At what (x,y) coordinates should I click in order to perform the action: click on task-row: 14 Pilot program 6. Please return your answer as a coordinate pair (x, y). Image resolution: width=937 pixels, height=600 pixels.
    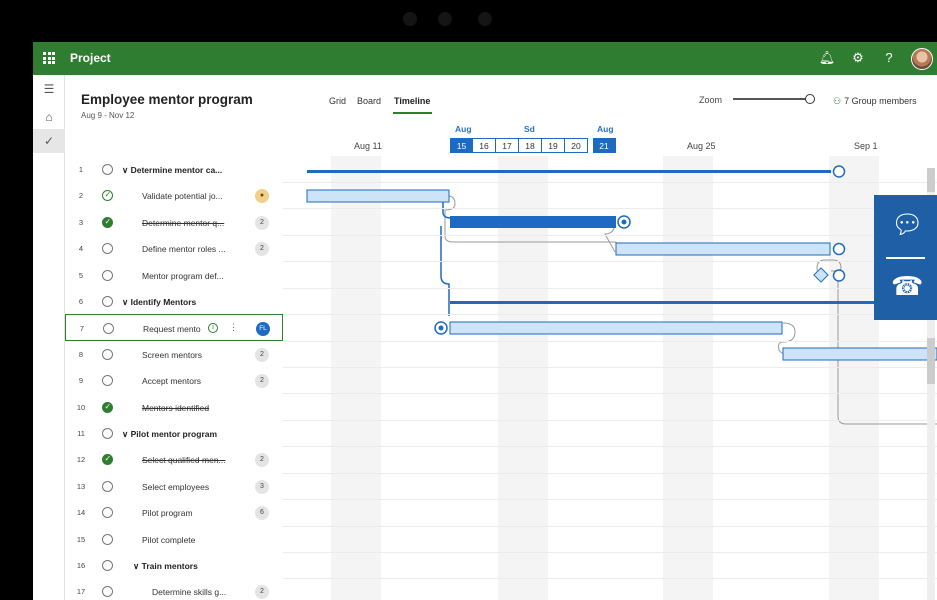
    Looking at the image, I should click on (174, 512).